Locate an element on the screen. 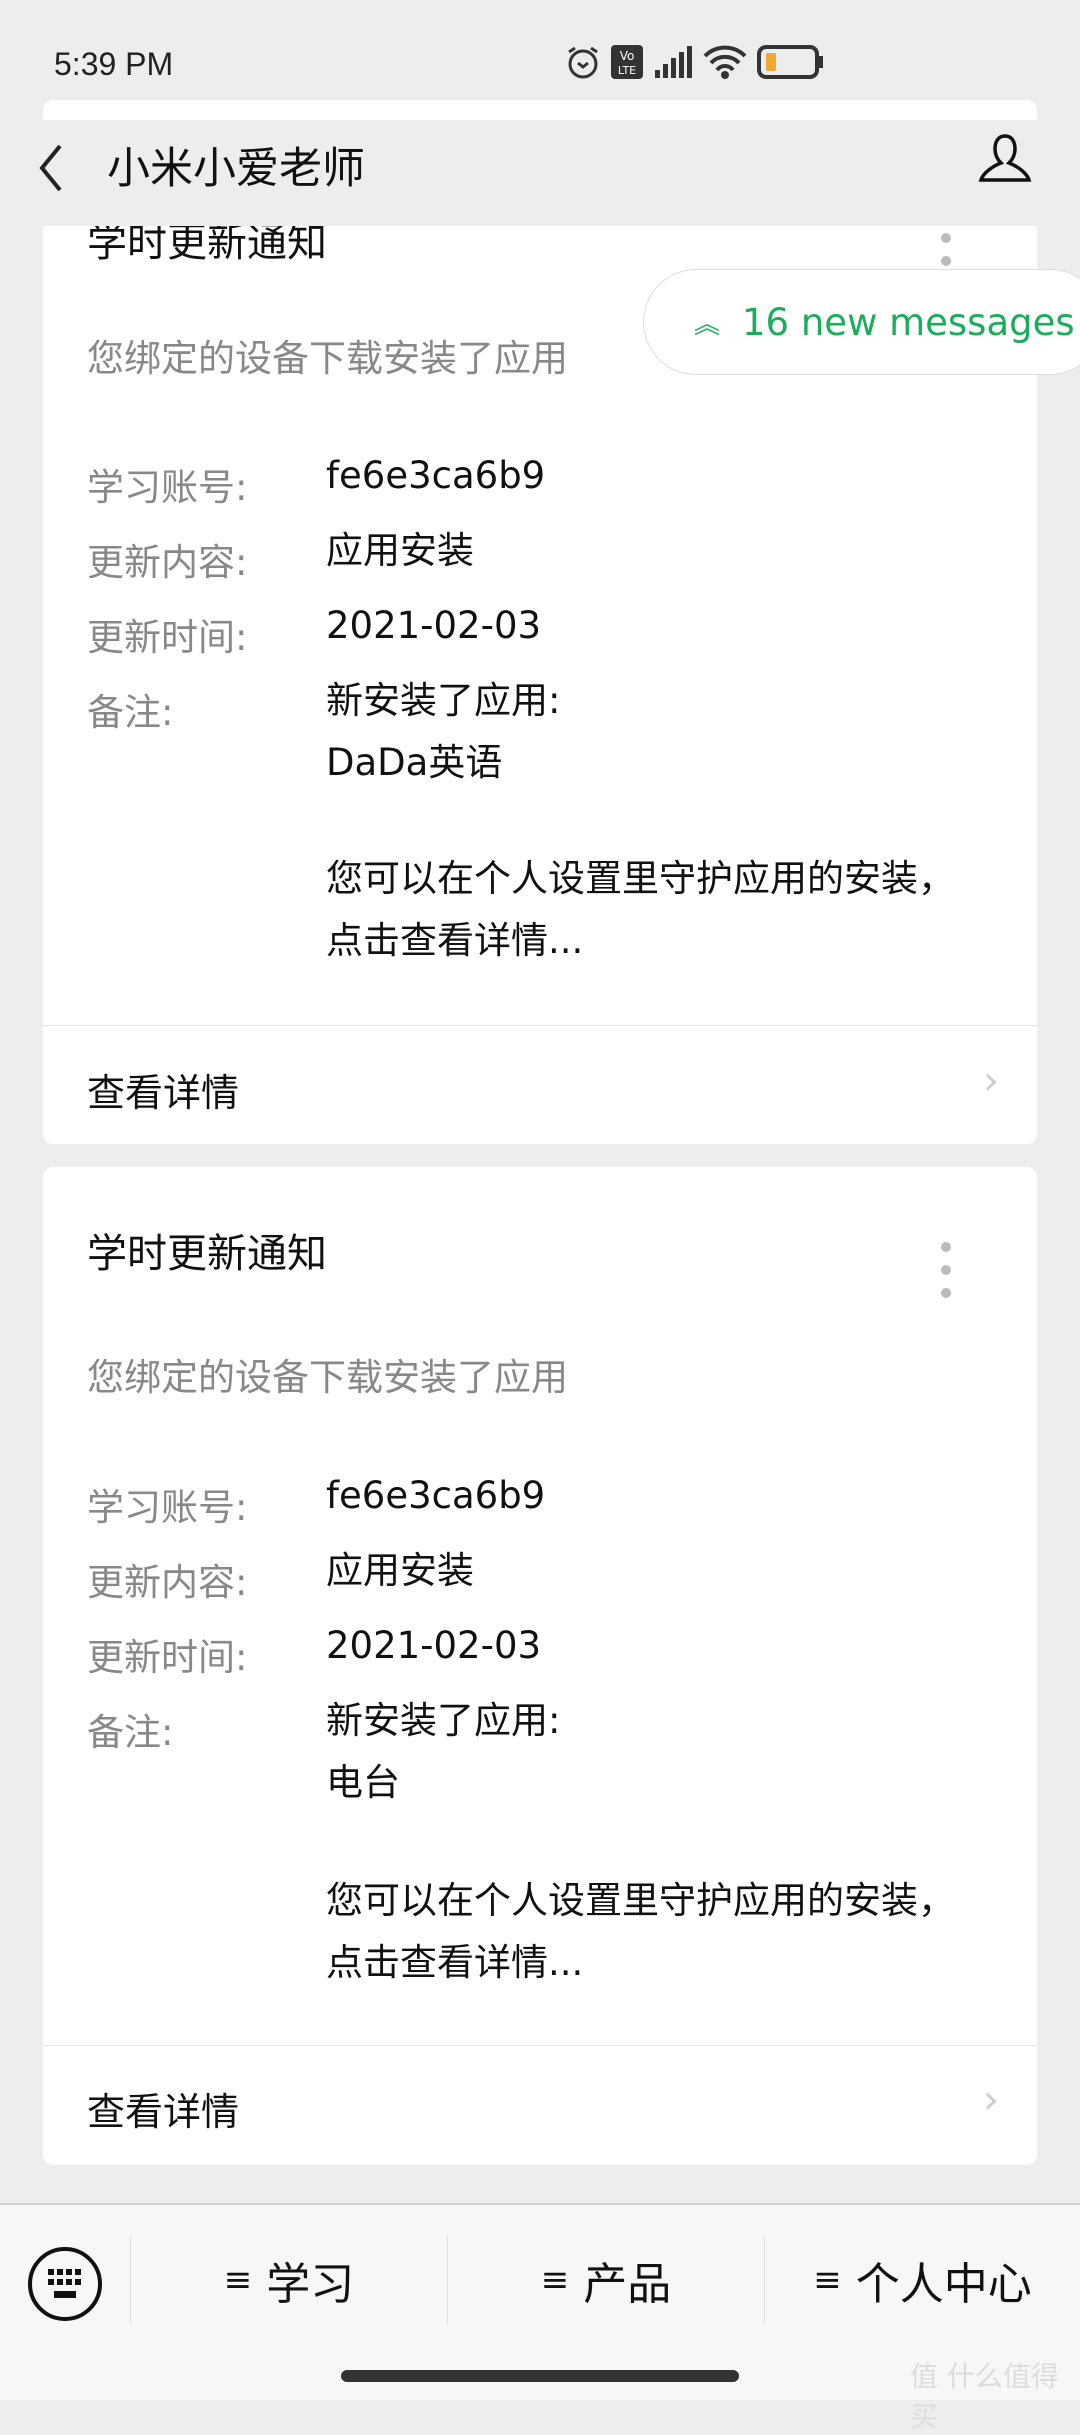  keyboard-toggle-button is located at coordinates (65, 2284).